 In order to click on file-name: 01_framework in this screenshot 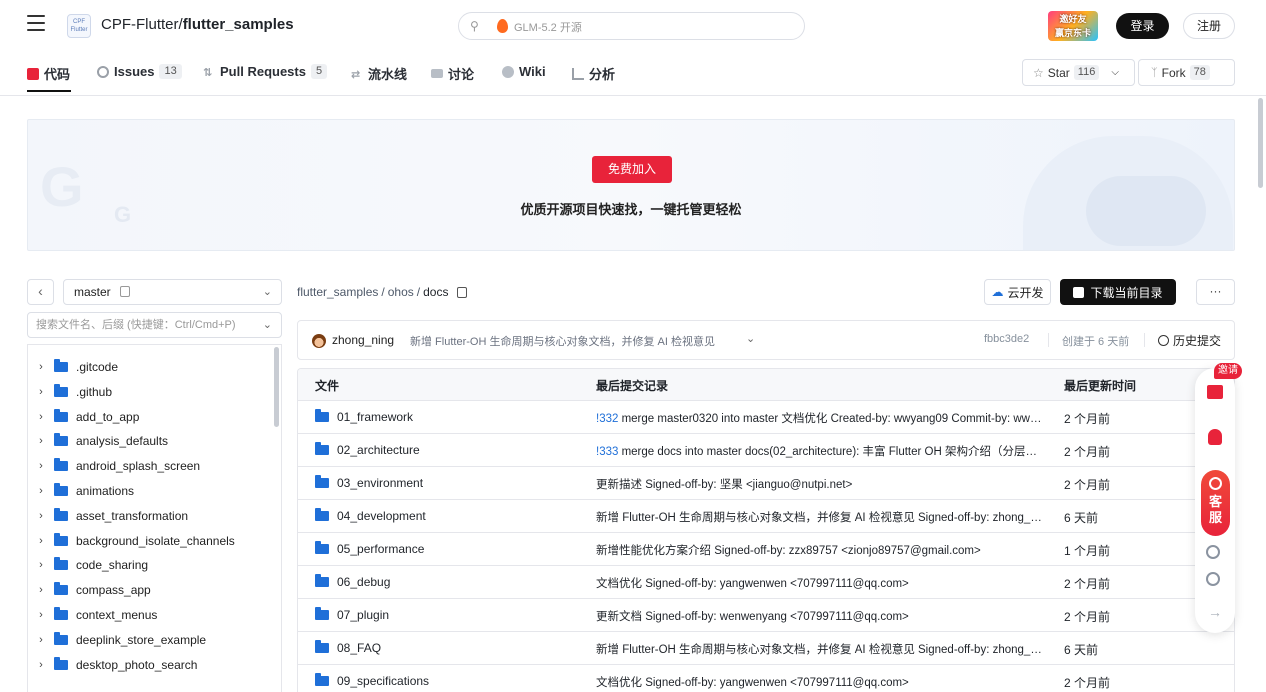, I will do `click(375, 417)`.